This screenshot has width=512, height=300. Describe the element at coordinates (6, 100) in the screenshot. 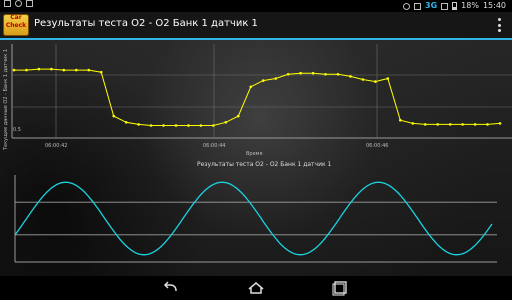

I see `y-axis-label: Текущие данные O2 - Банк 1 датчик 1` at that location.